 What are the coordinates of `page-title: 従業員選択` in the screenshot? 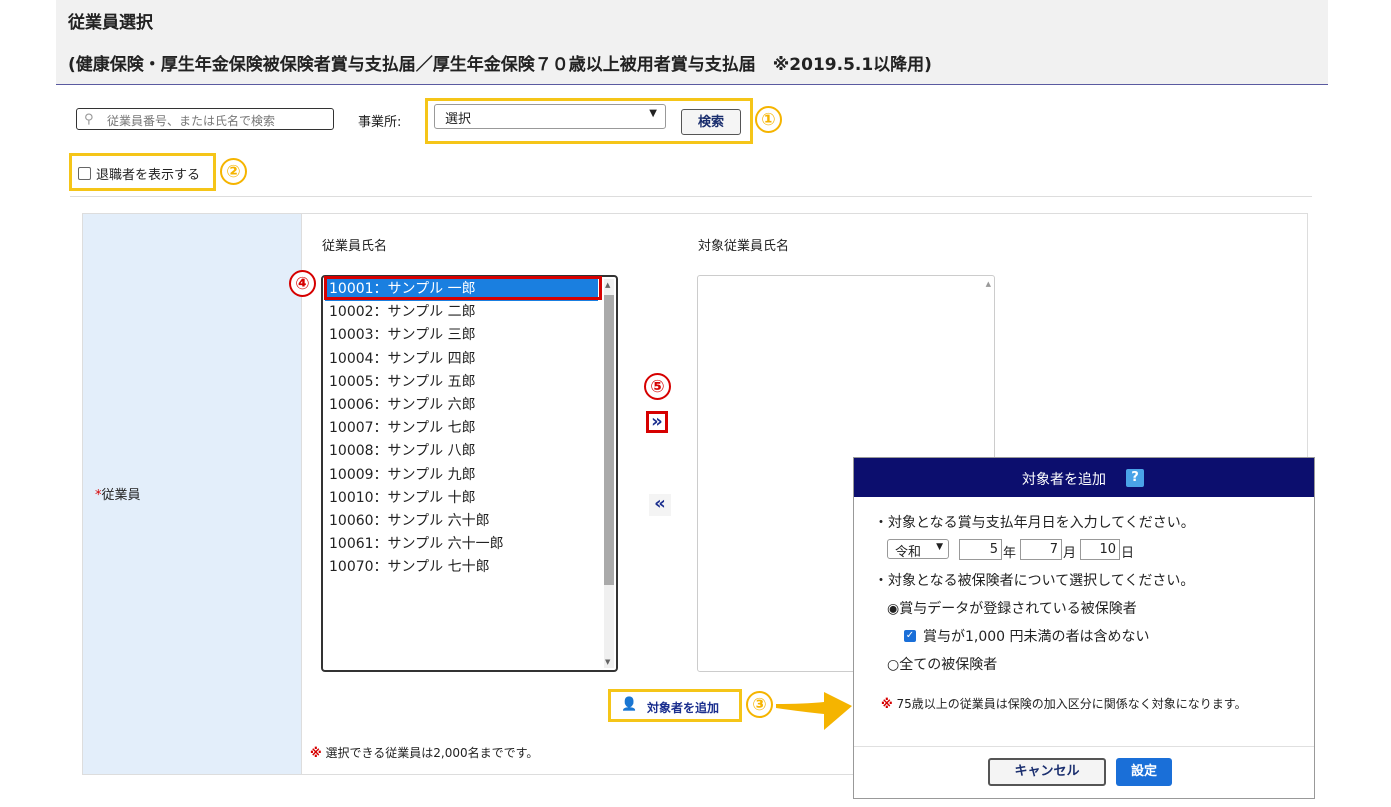 It's located at (110, 23).